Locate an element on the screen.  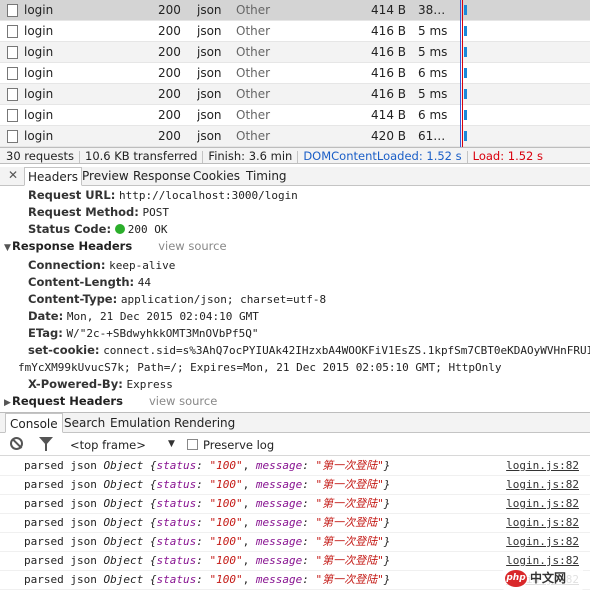
caret-down-icon: ▼ is located at coordinates (171, 444).